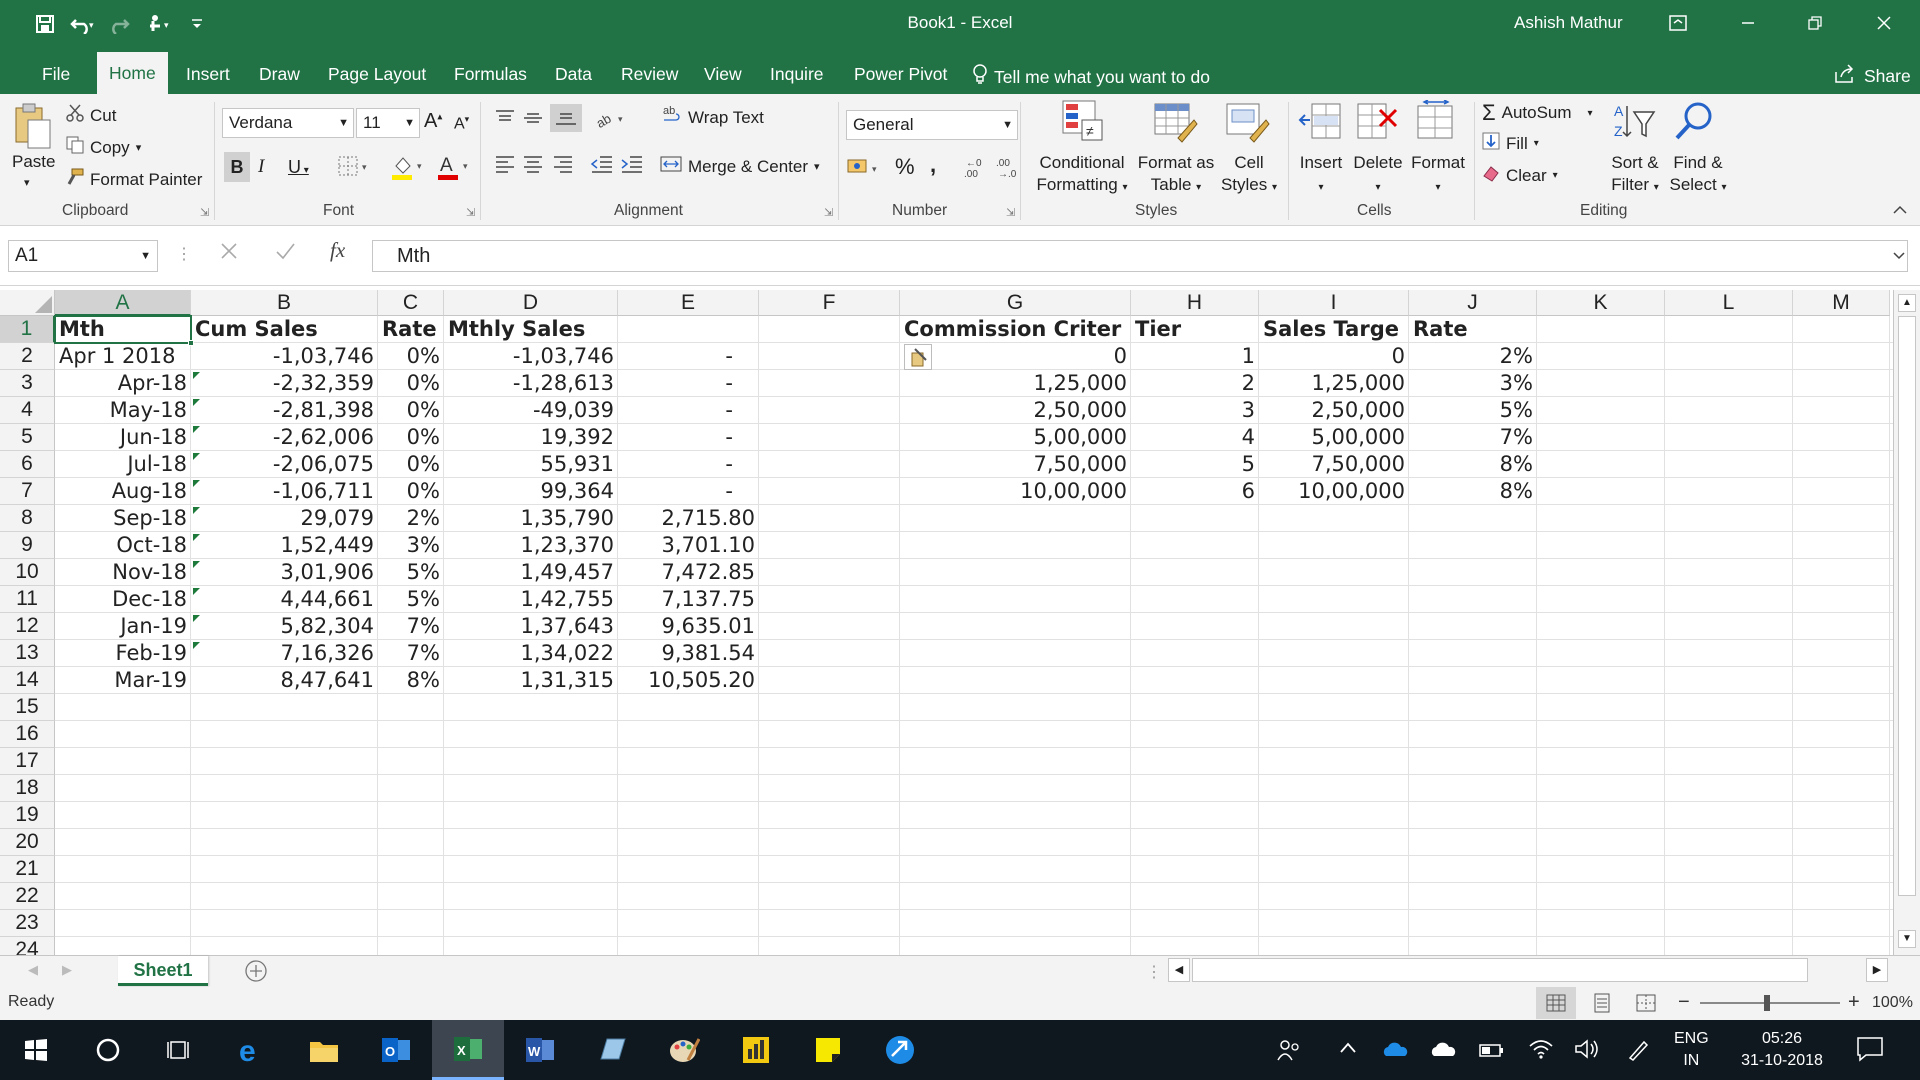 This screenshot has height=1080, width=1920. Describe the element at coordinates (612, 1050) in the screenshot. I see `notepad-icon` at that location.